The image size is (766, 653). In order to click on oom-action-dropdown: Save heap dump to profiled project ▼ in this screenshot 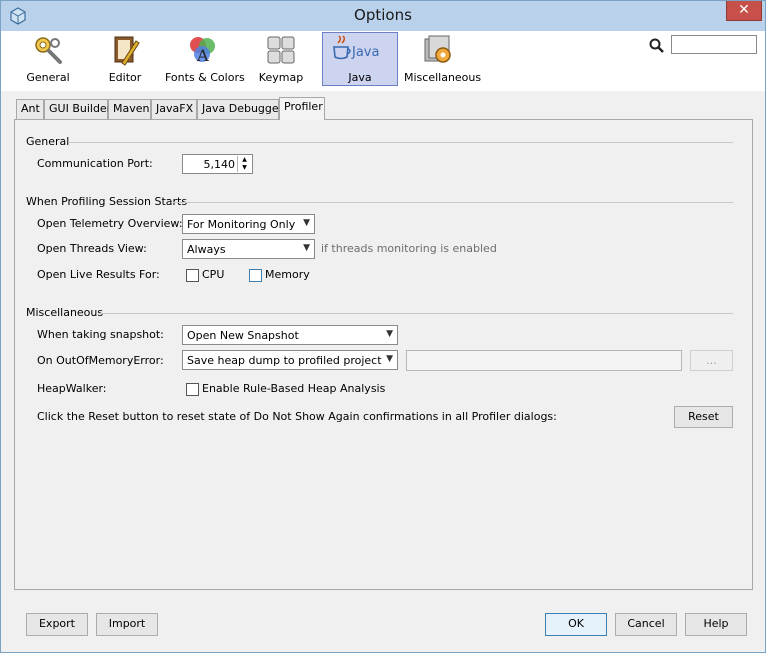, I will do `click(290, 360)`.